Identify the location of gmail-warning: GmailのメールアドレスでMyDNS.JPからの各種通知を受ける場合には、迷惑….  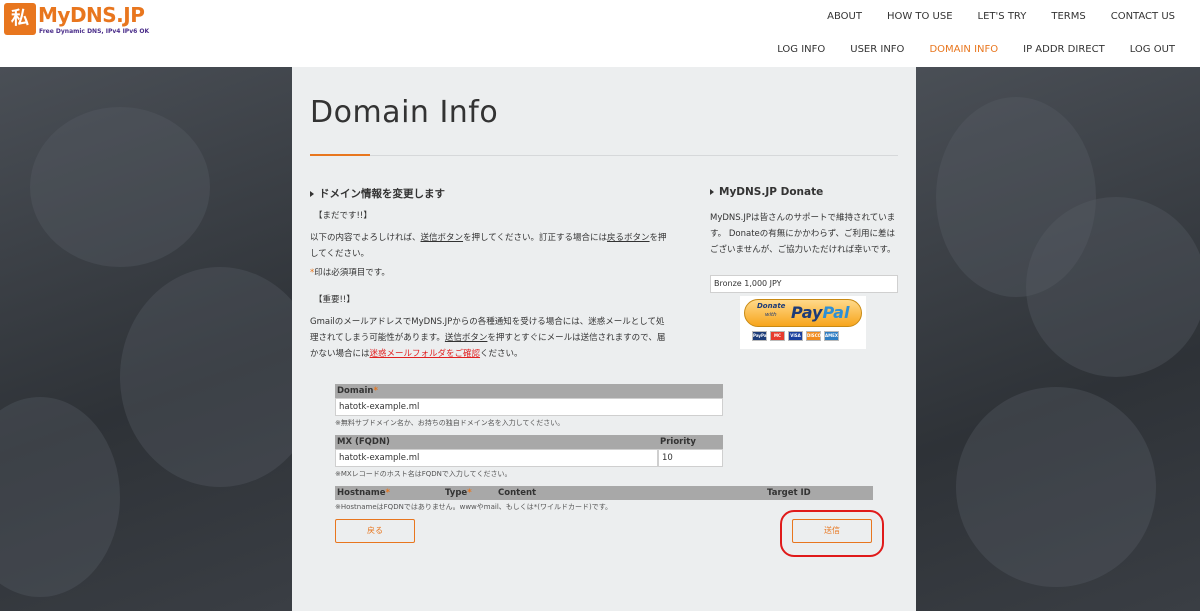
(488, 338).